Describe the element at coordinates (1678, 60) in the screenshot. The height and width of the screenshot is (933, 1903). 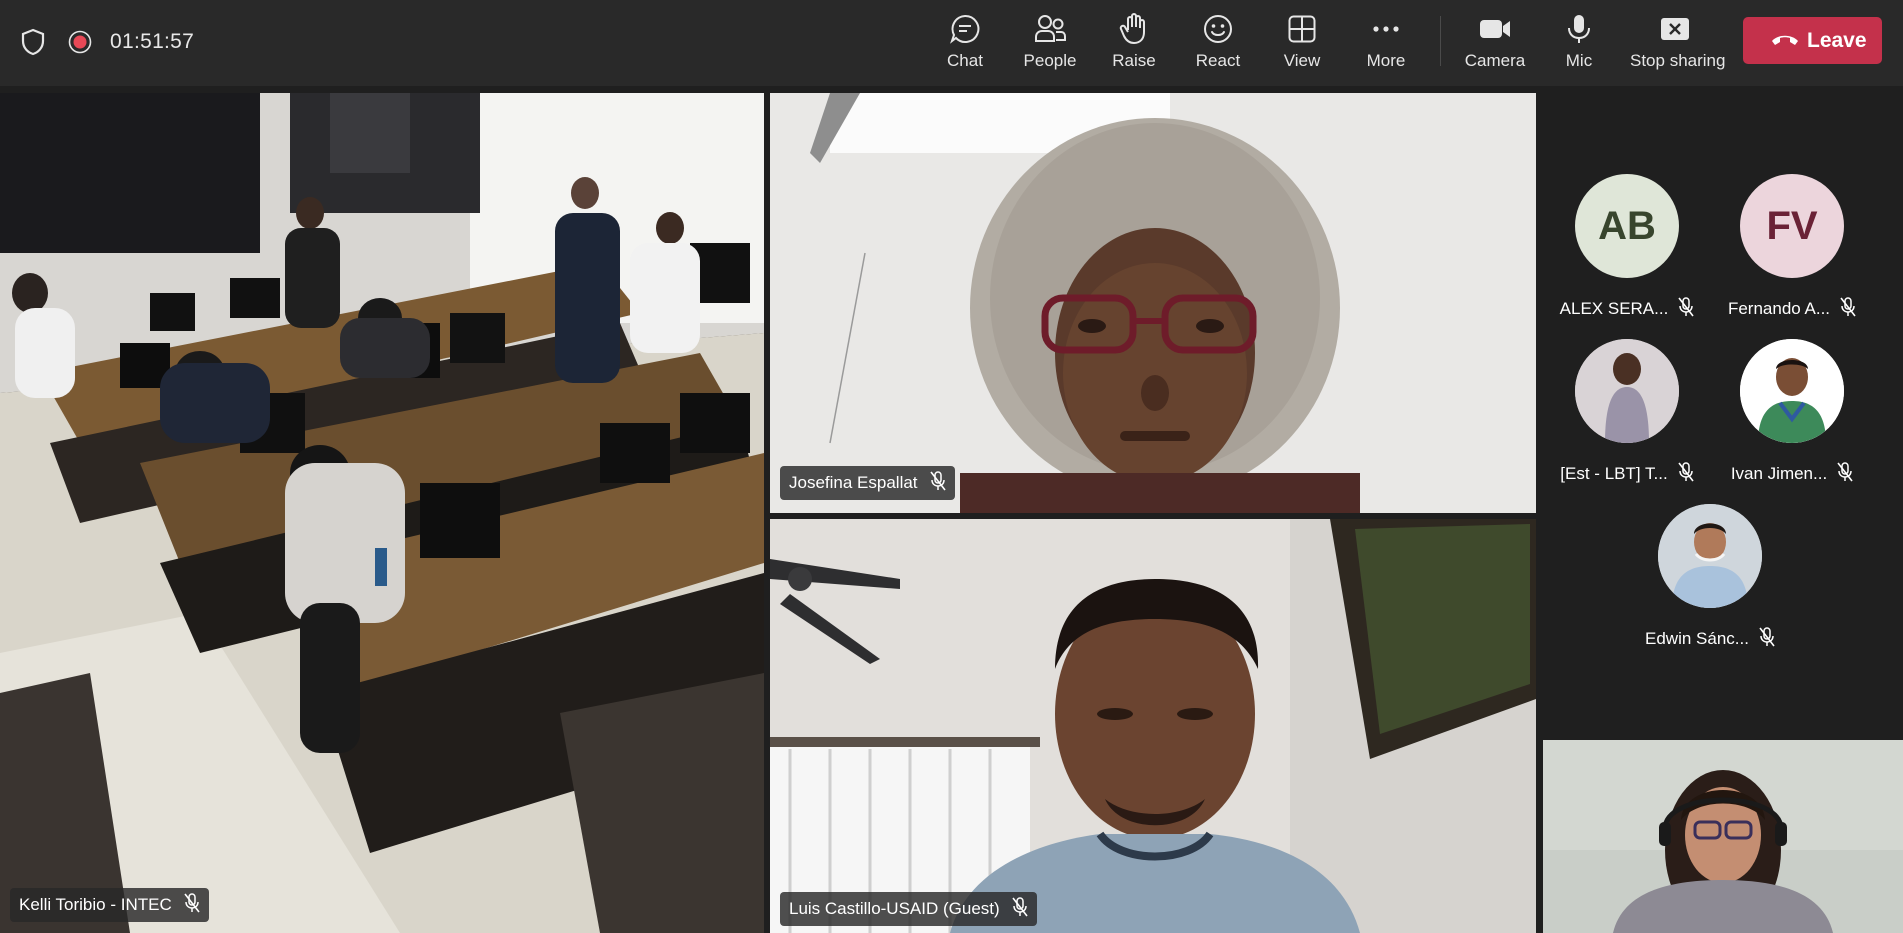
I see `stop-sharing-label: Stop sharing` at that location.